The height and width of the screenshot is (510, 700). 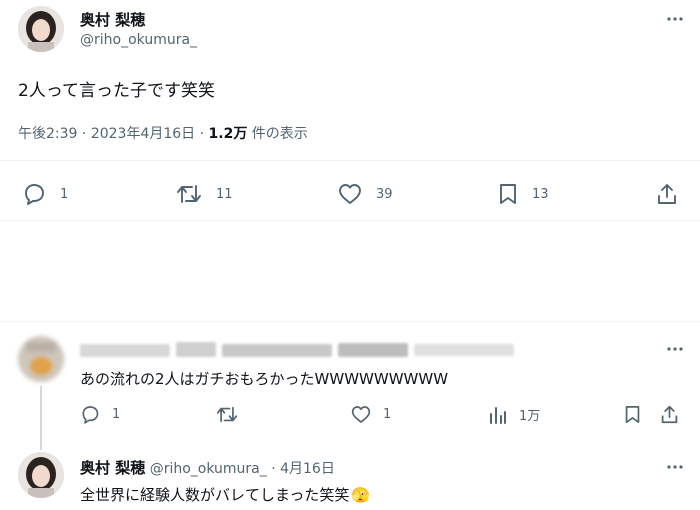 I want to click on reply1-views-button: 1万, so click(x=514, y=414).